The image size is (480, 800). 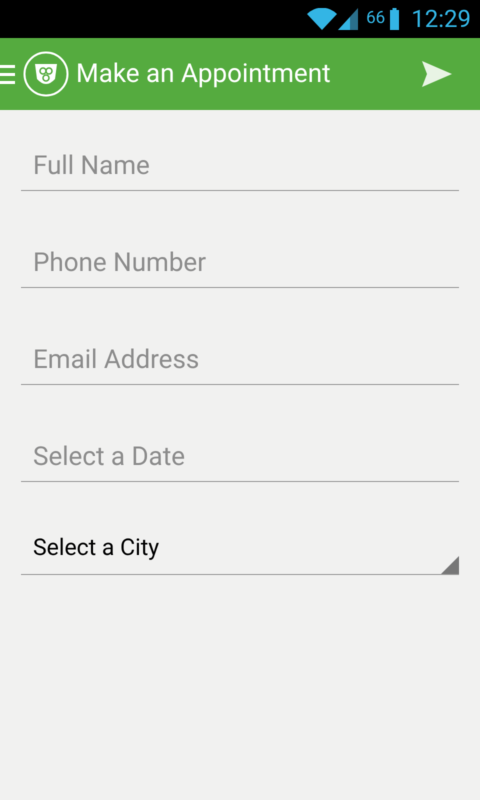 What do you see at coordinates (46, 74) in the screenshot?
I see `logo-icon` at bounding box center [46, 74].